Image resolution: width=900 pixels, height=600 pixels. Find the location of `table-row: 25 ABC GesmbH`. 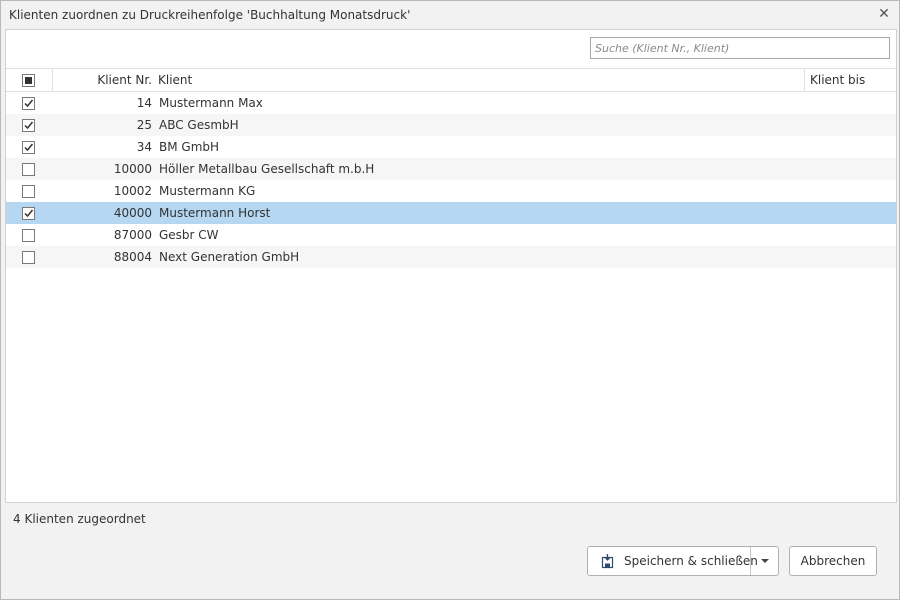

table-row: 25 ABC GesmbH is located at coordinates (451, 125).